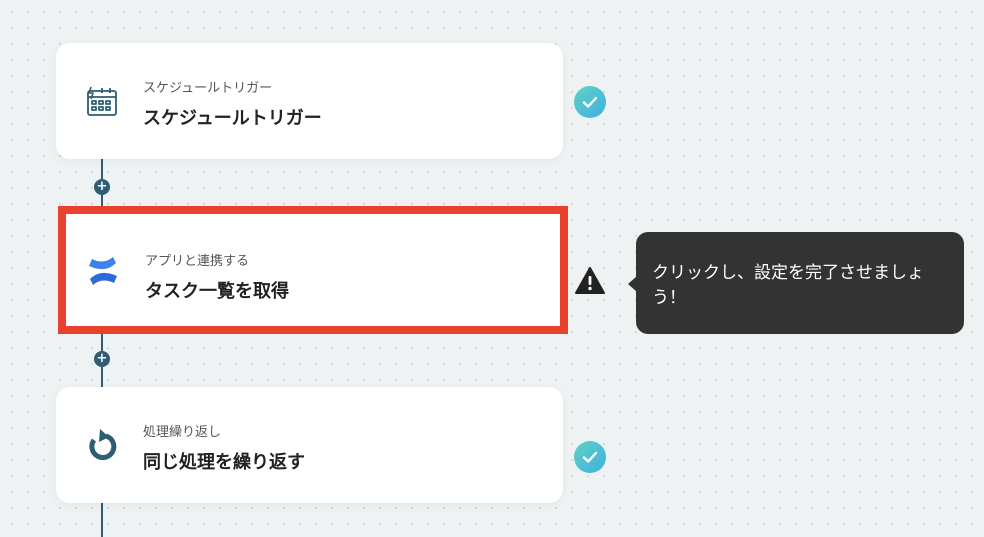 The width and height of the screenshot is (984, 537). What do you see at coordinates (788, 285) in the screenshot?
I see `tooltip-text: クリックし、設定を完了させましょう！` at bounding box center [788, 285].